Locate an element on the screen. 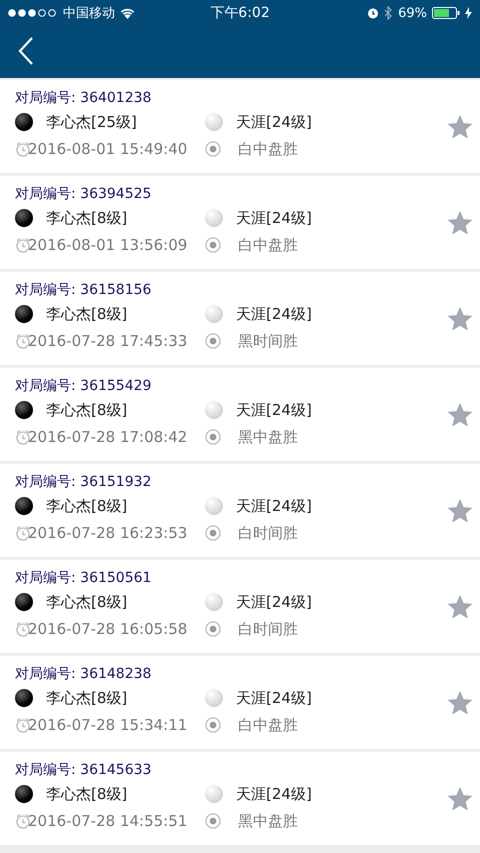 The width and height of the screenshot is (480, 853). game-number: 对局编号: 36150561 is located at coordinates (83, 578).